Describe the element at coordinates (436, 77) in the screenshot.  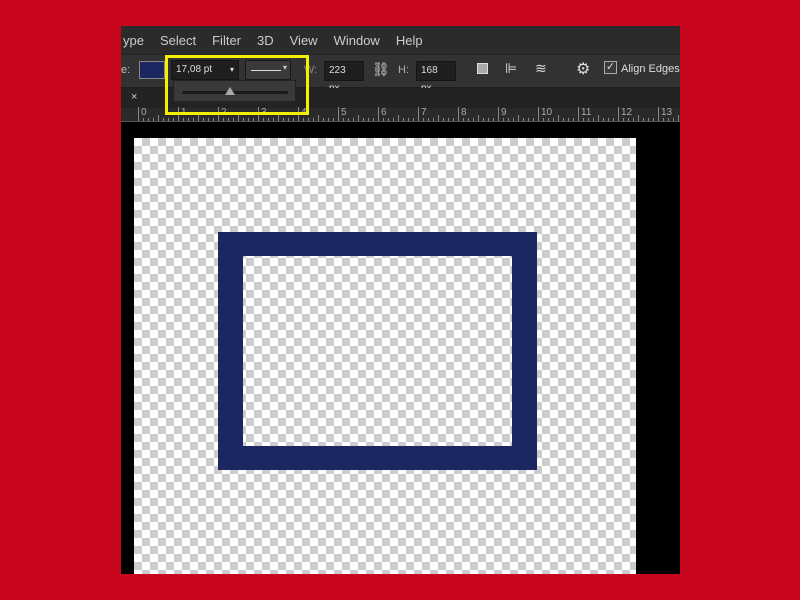
I see `height-field: 168 px` at that location.